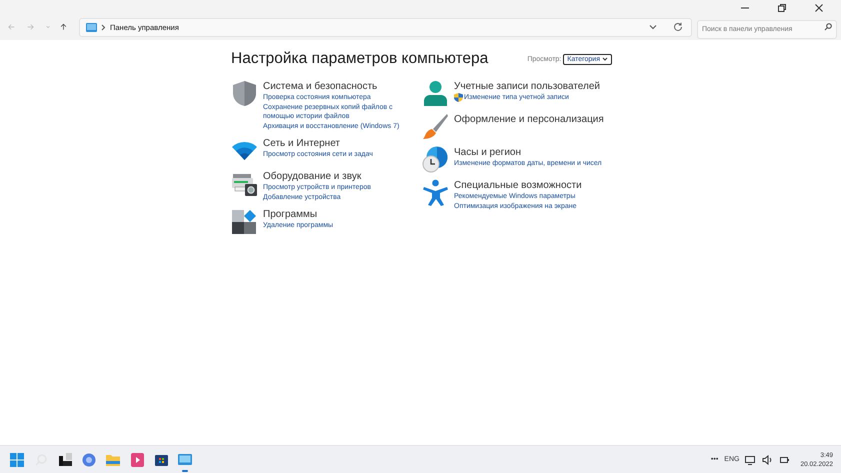 This screenshot has width=841, height=473. What do you see at coordinates (103, 27) in the screenshot?
I see `chevron-right-icon` at bounding box center [103, 27].